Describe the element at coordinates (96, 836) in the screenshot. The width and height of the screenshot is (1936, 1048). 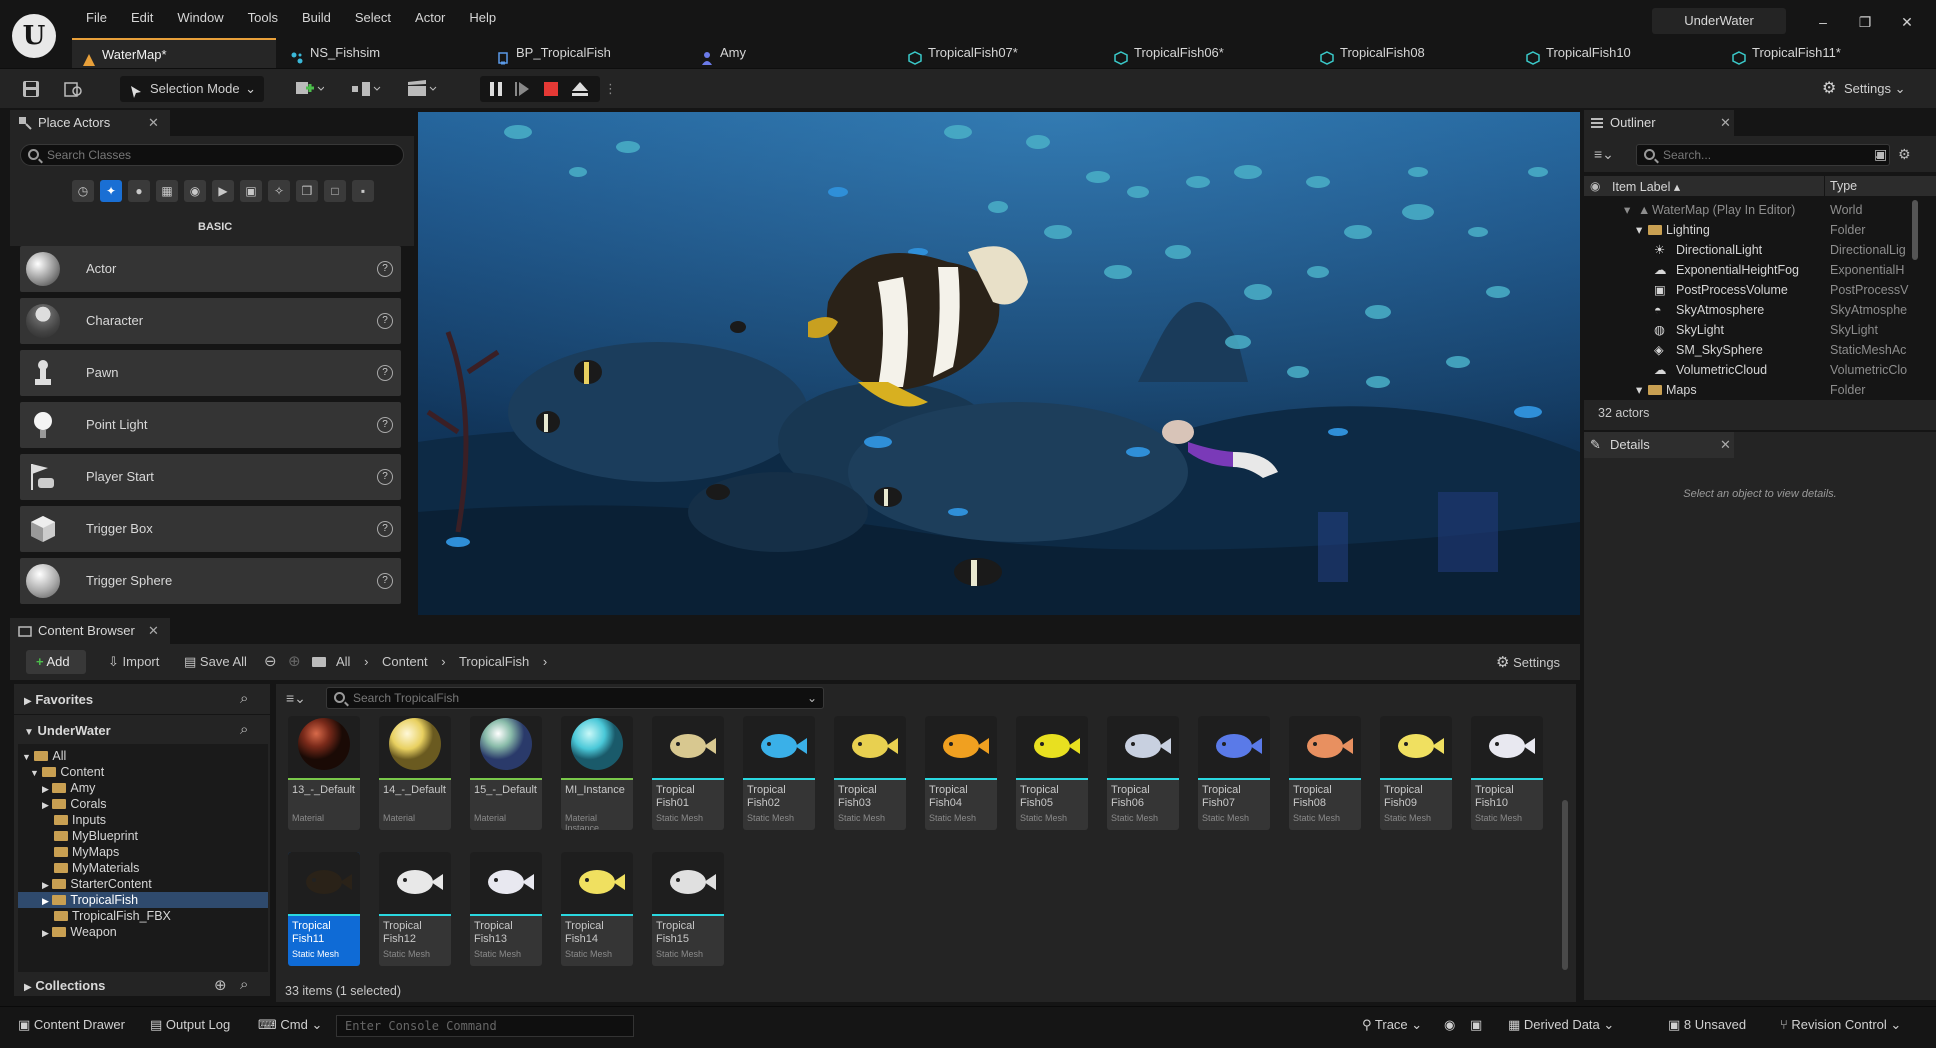
I see `tree-myblueprint: MyBlueprint` at that location.